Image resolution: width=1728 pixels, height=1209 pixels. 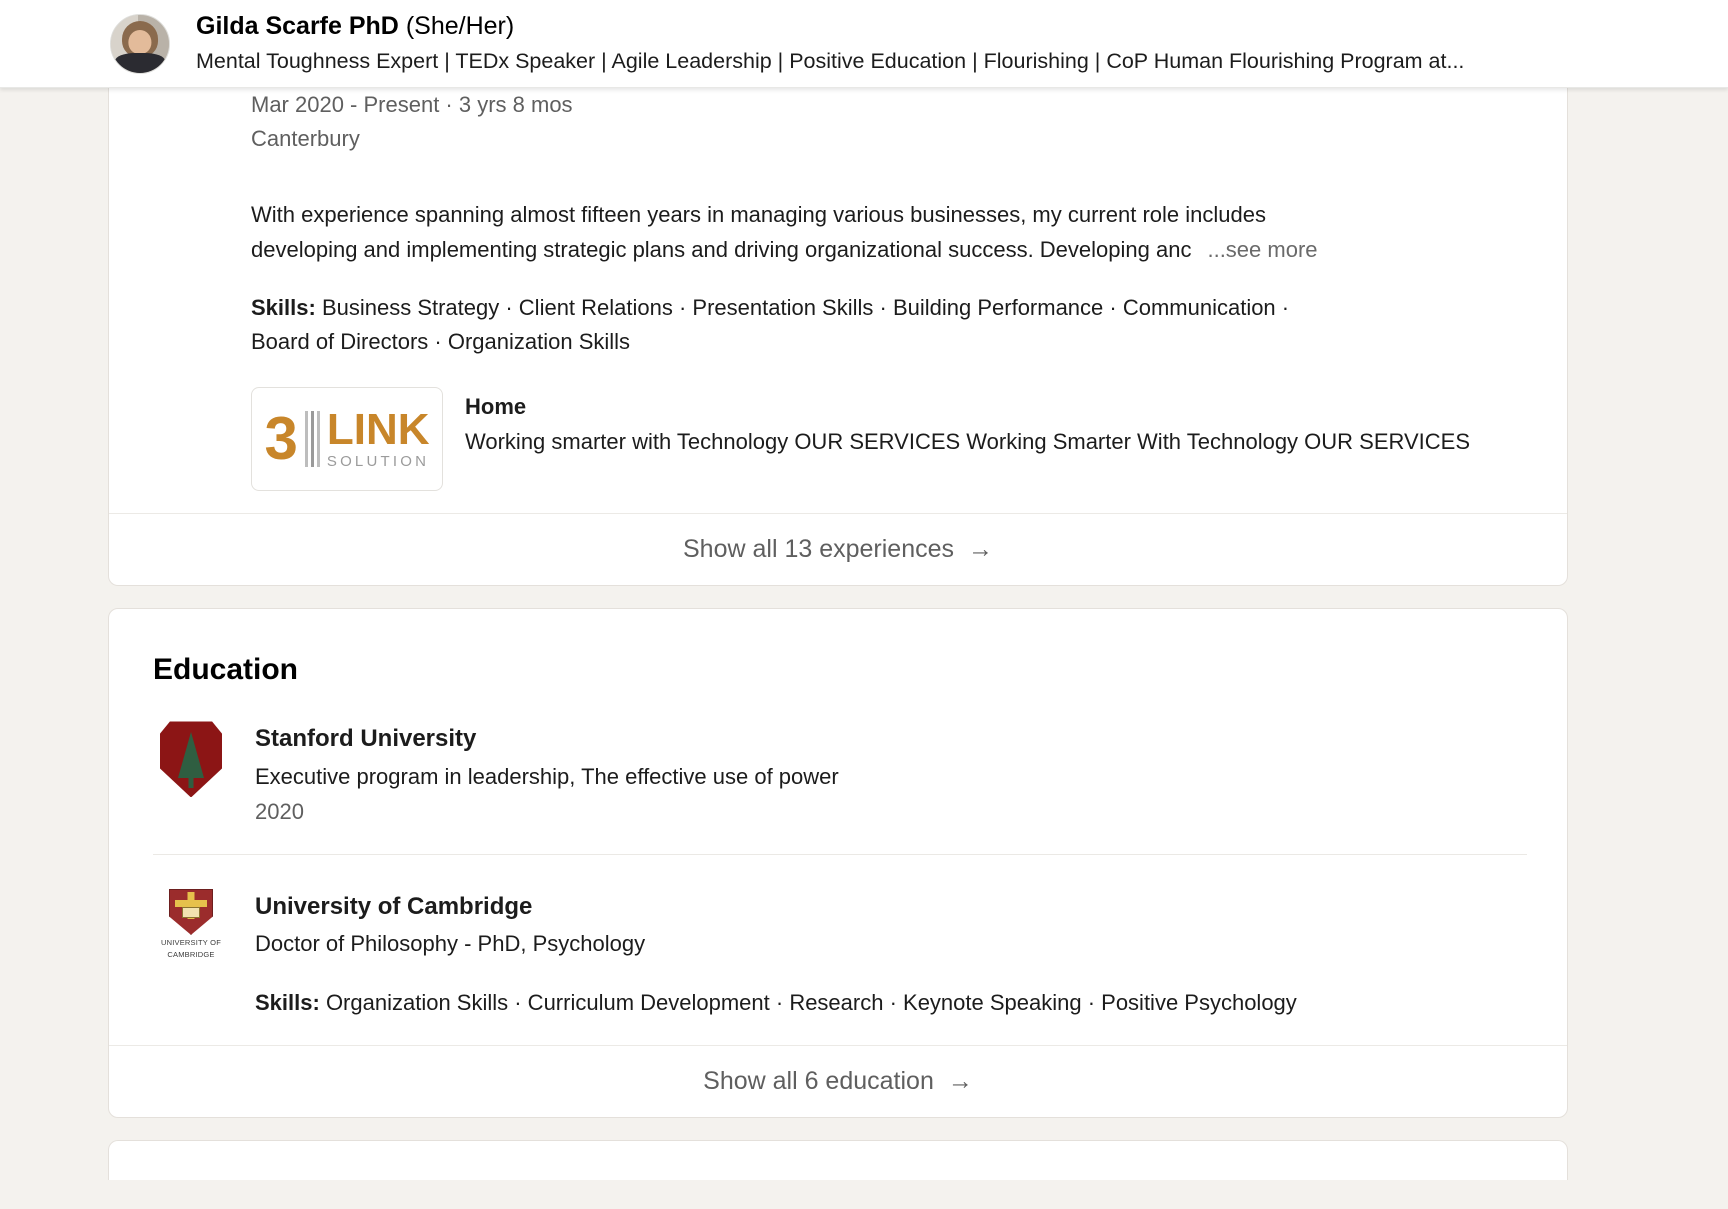 I want to click on logo-bars-icon, so click(x=312, y=439).